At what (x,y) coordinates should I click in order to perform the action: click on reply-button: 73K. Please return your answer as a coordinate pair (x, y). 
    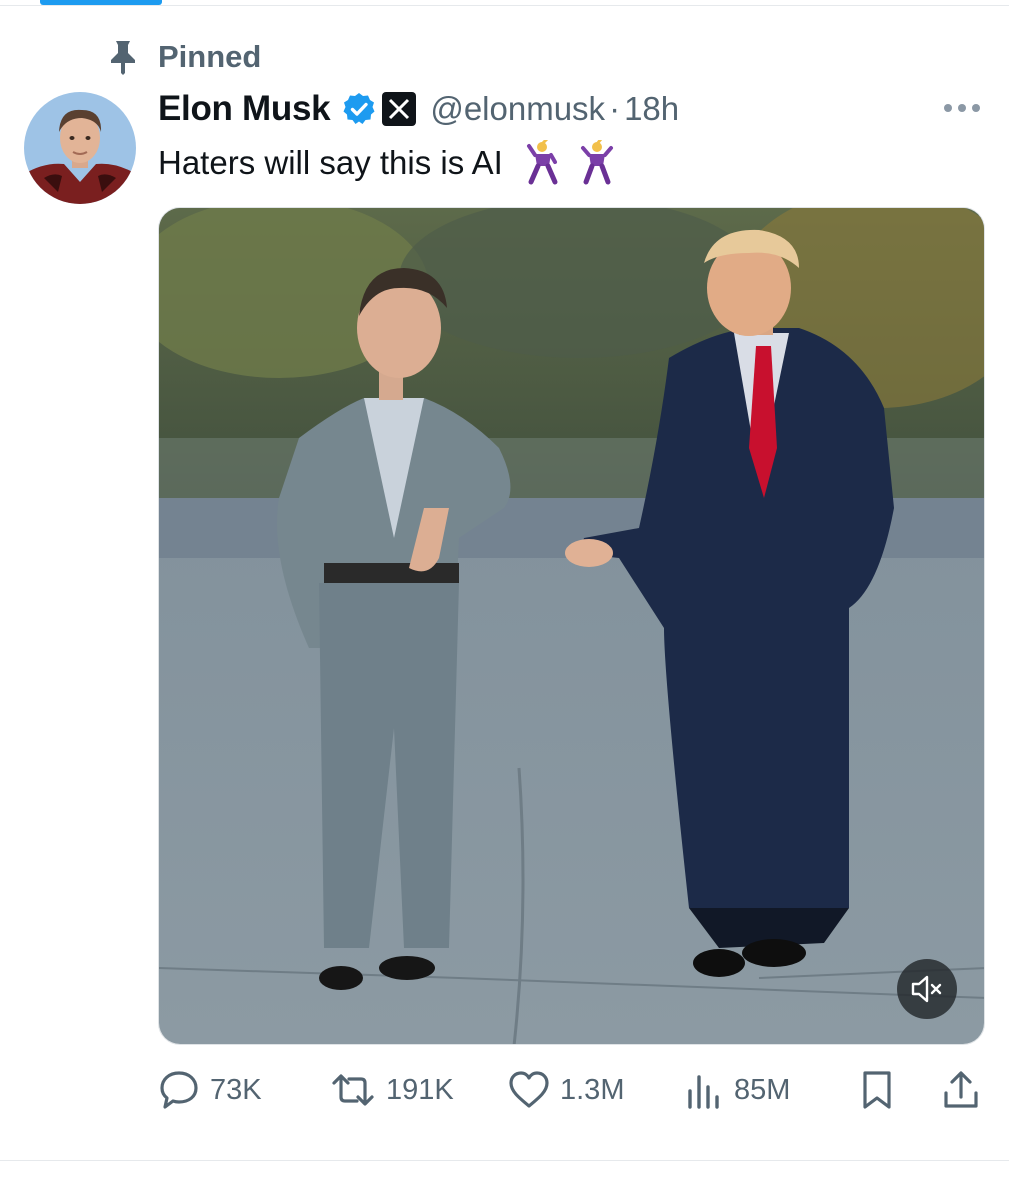
    Looking at the image, I should click on (210, 1090).